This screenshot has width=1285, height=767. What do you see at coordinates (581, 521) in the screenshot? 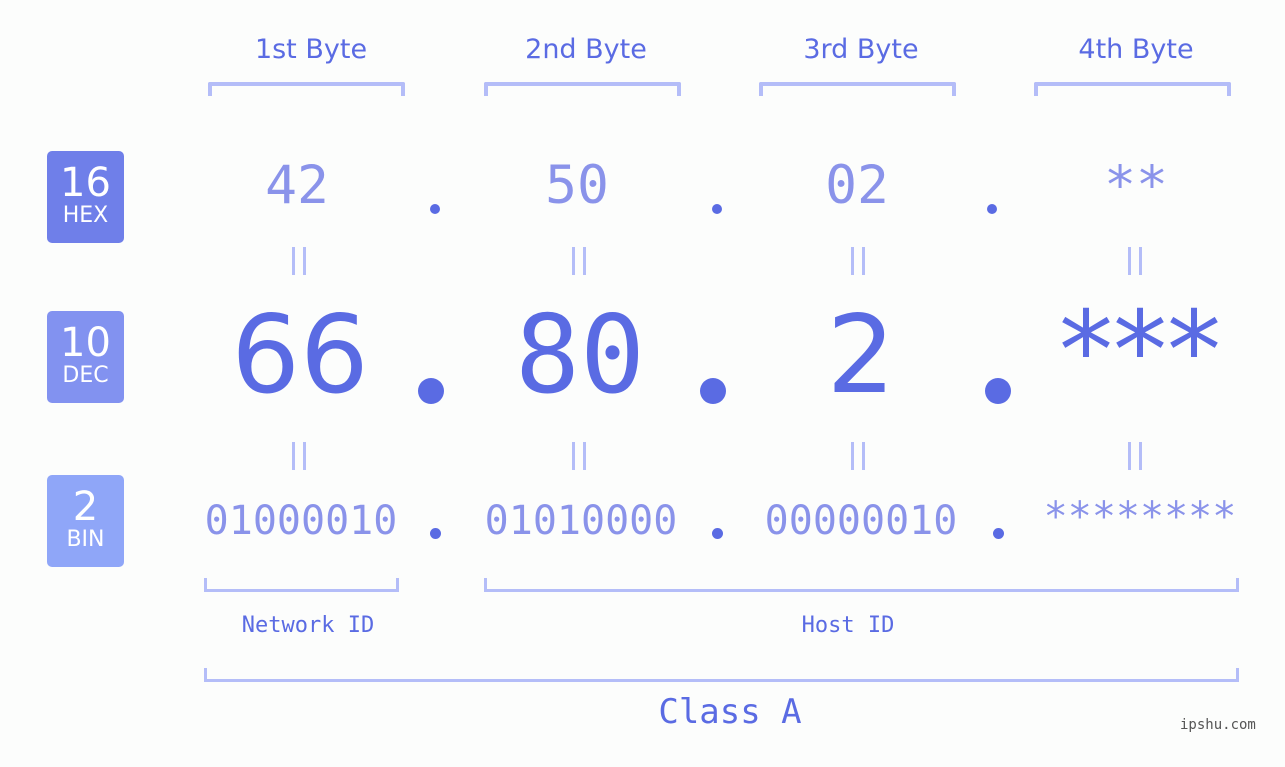
I see `bin-byte-2: 01010000` at bounding box center [581, 521].